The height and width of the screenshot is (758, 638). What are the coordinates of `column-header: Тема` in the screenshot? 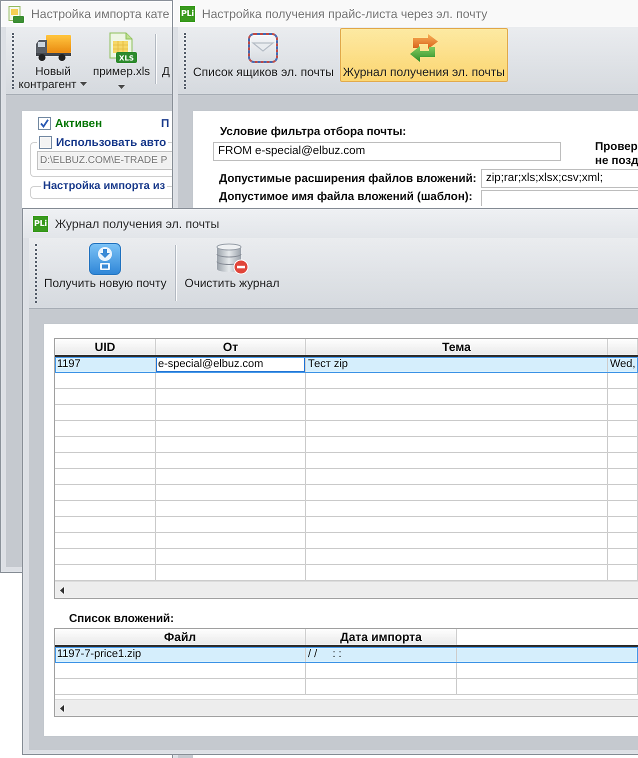 It's located at (457, 347).